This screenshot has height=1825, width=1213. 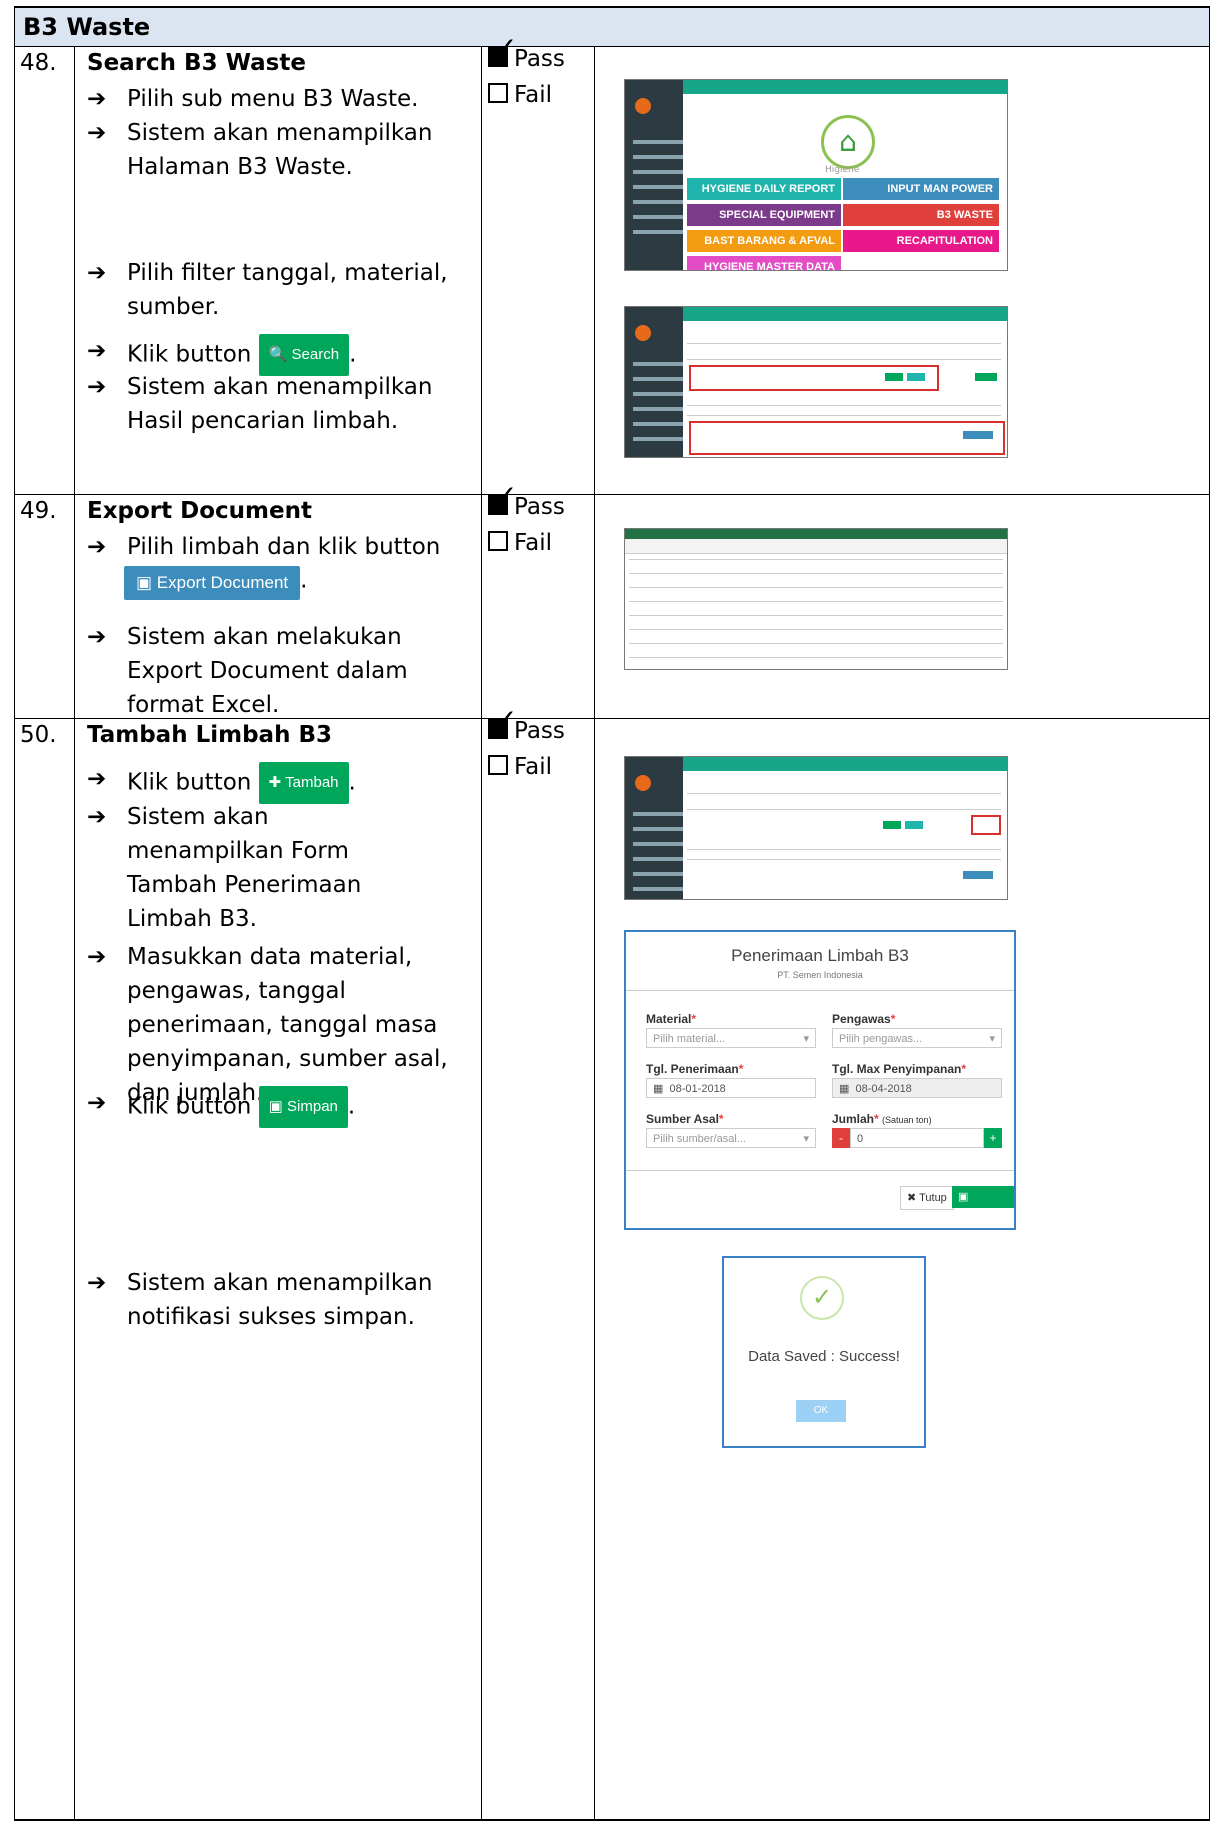 I want to click on tile-hygiene-master-data: HYGIENE MASTER DATA, so click(x=764, y=263).